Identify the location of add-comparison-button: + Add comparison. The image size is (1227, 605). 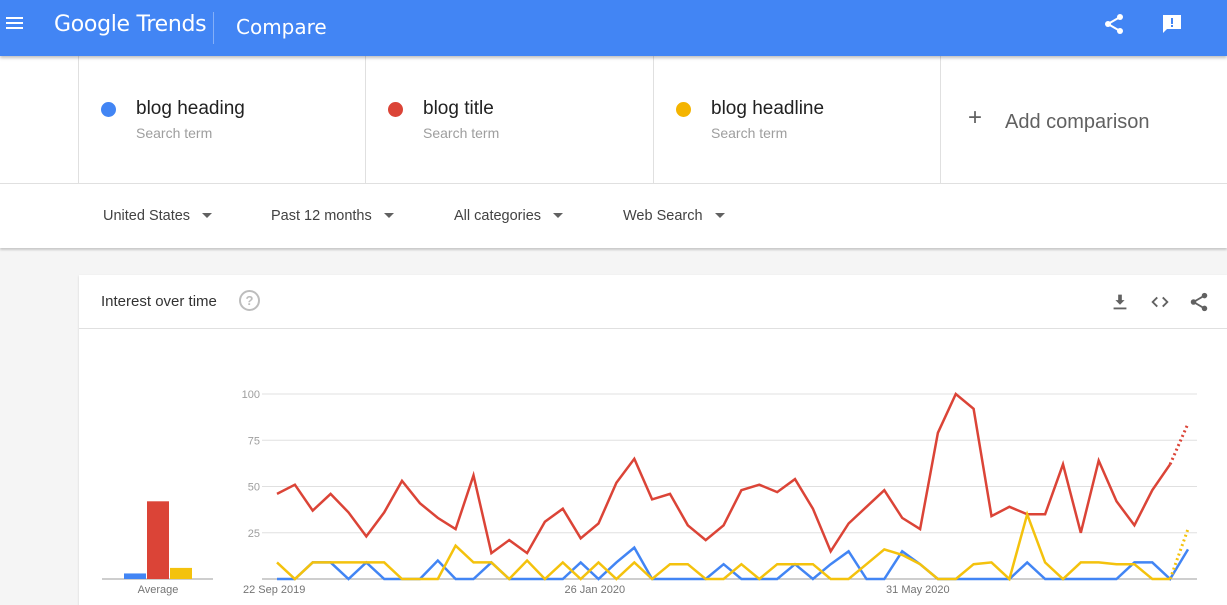
(1083, 120).